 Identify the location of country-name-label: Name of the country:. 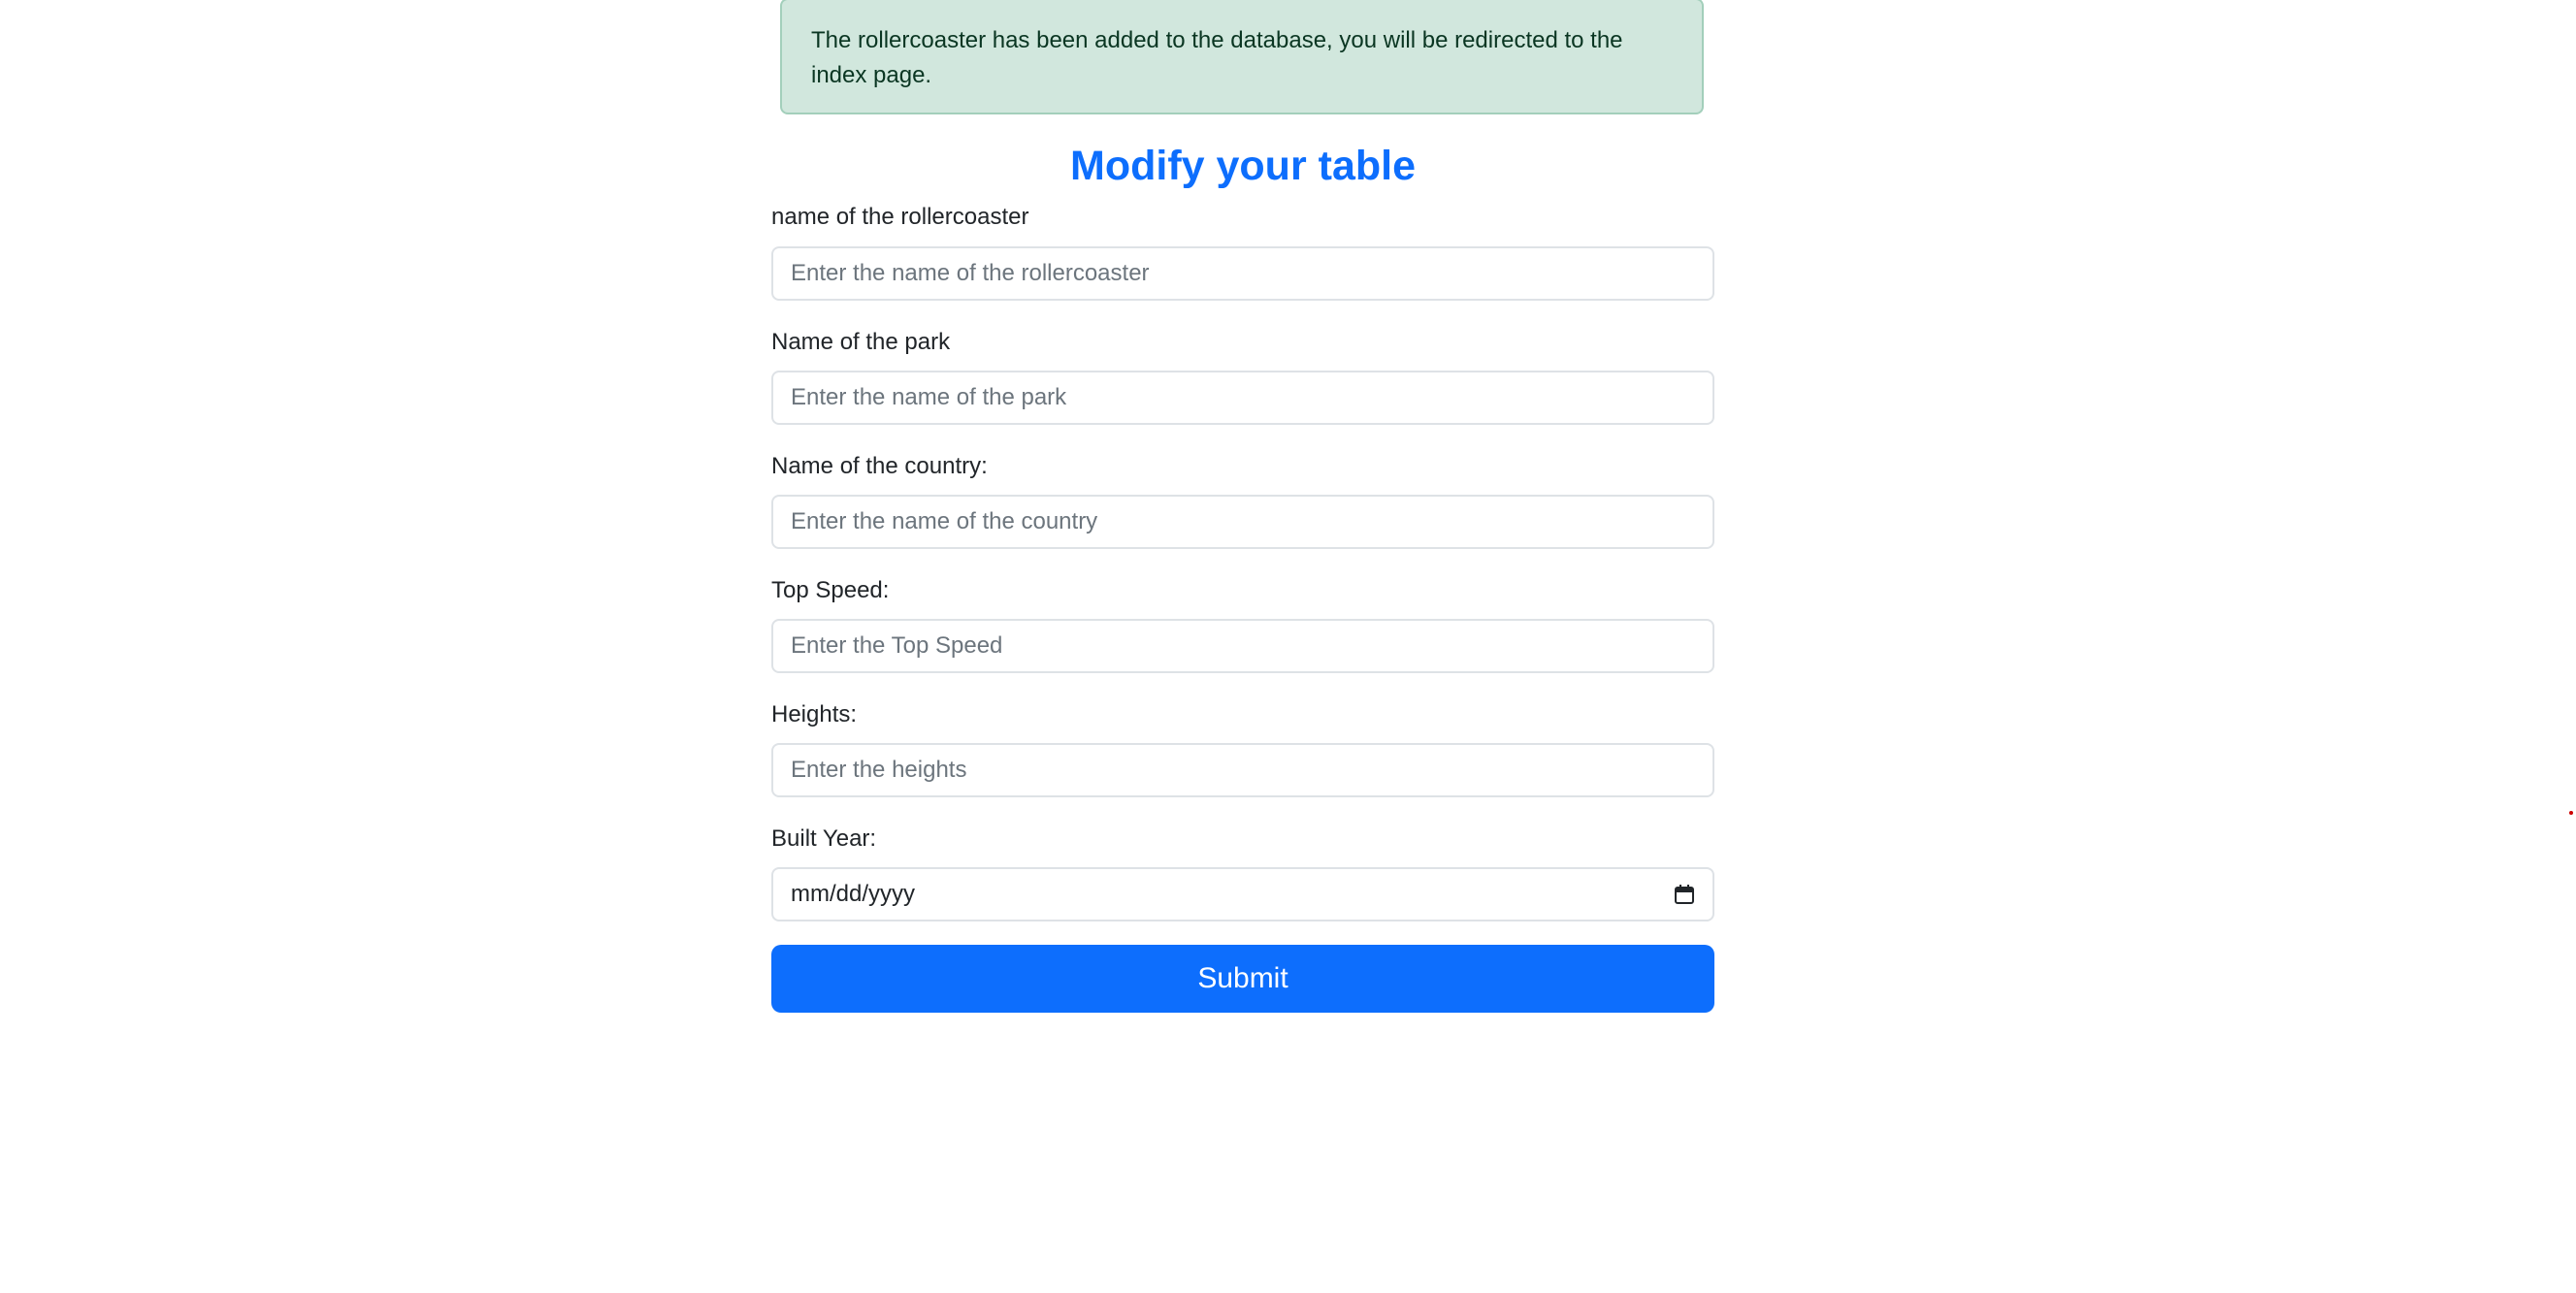
(879, 466).